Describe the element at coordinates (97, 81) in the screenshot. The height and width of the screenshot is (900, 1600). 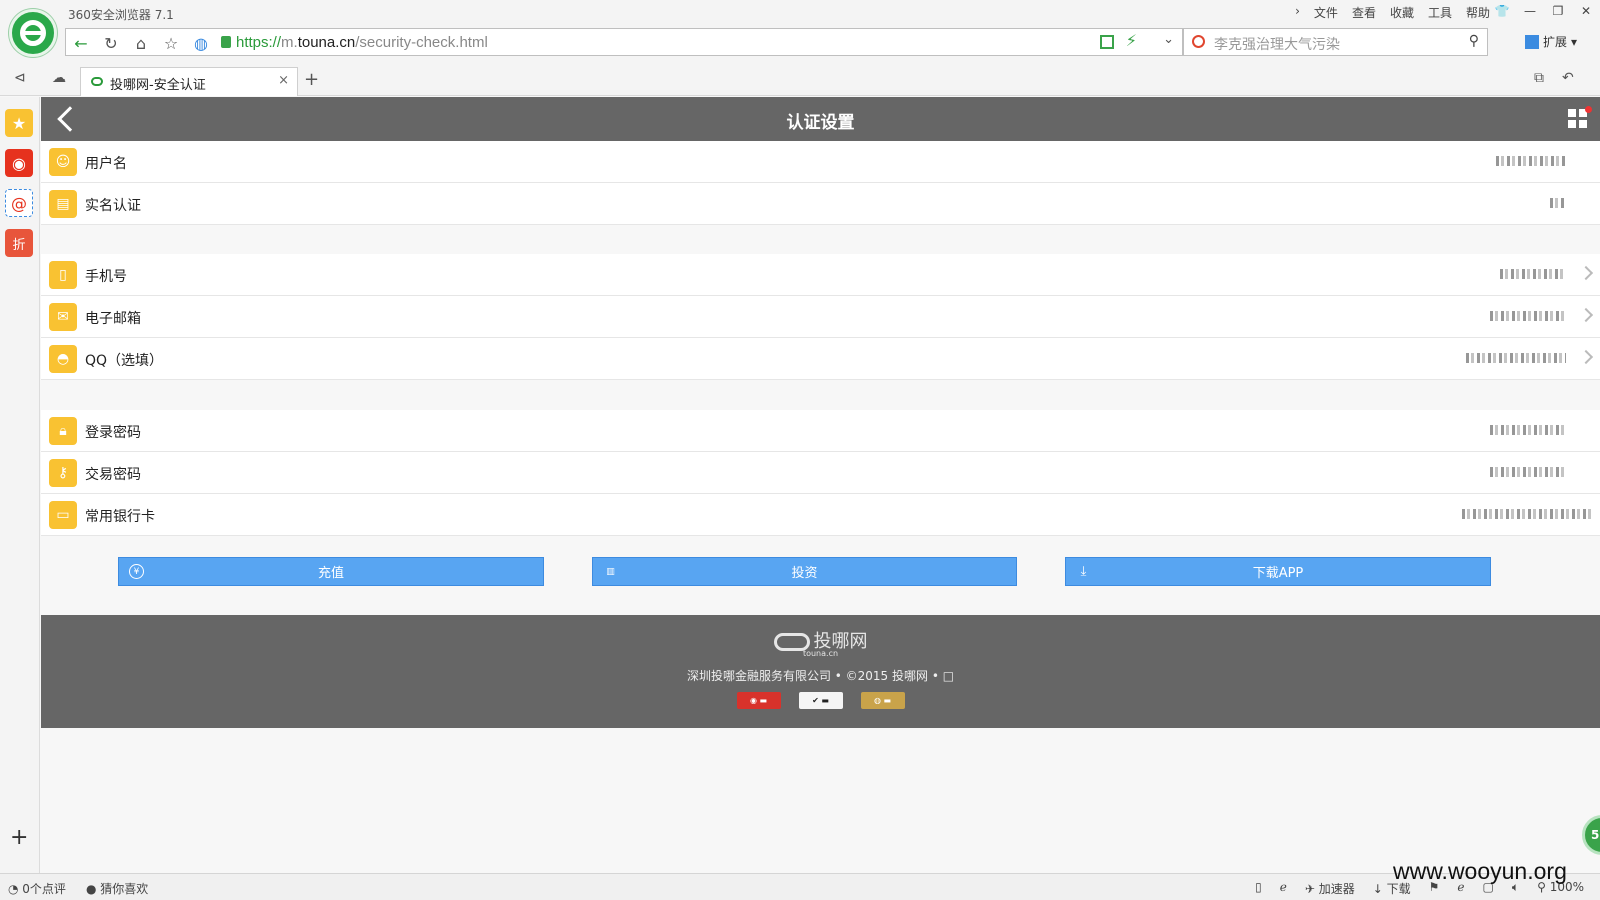
I see `site-favicon-icon` at that location.